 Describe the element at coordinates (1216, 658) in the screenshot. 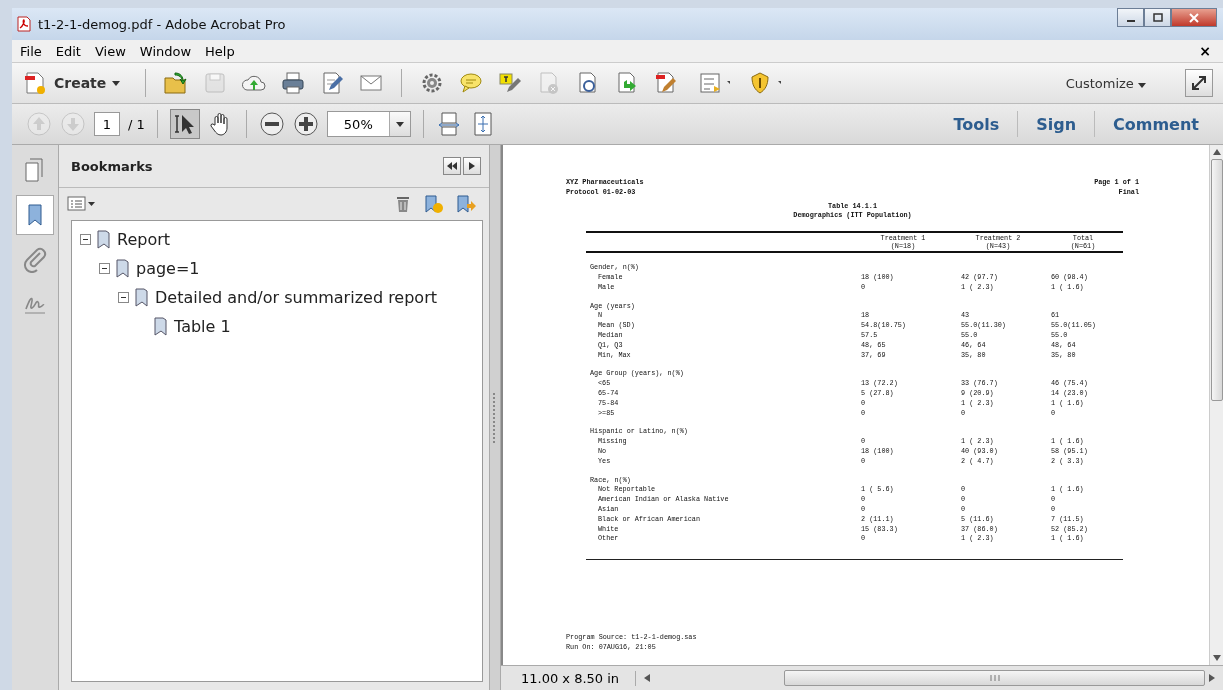

I see `scroll-down-icon` at that location.